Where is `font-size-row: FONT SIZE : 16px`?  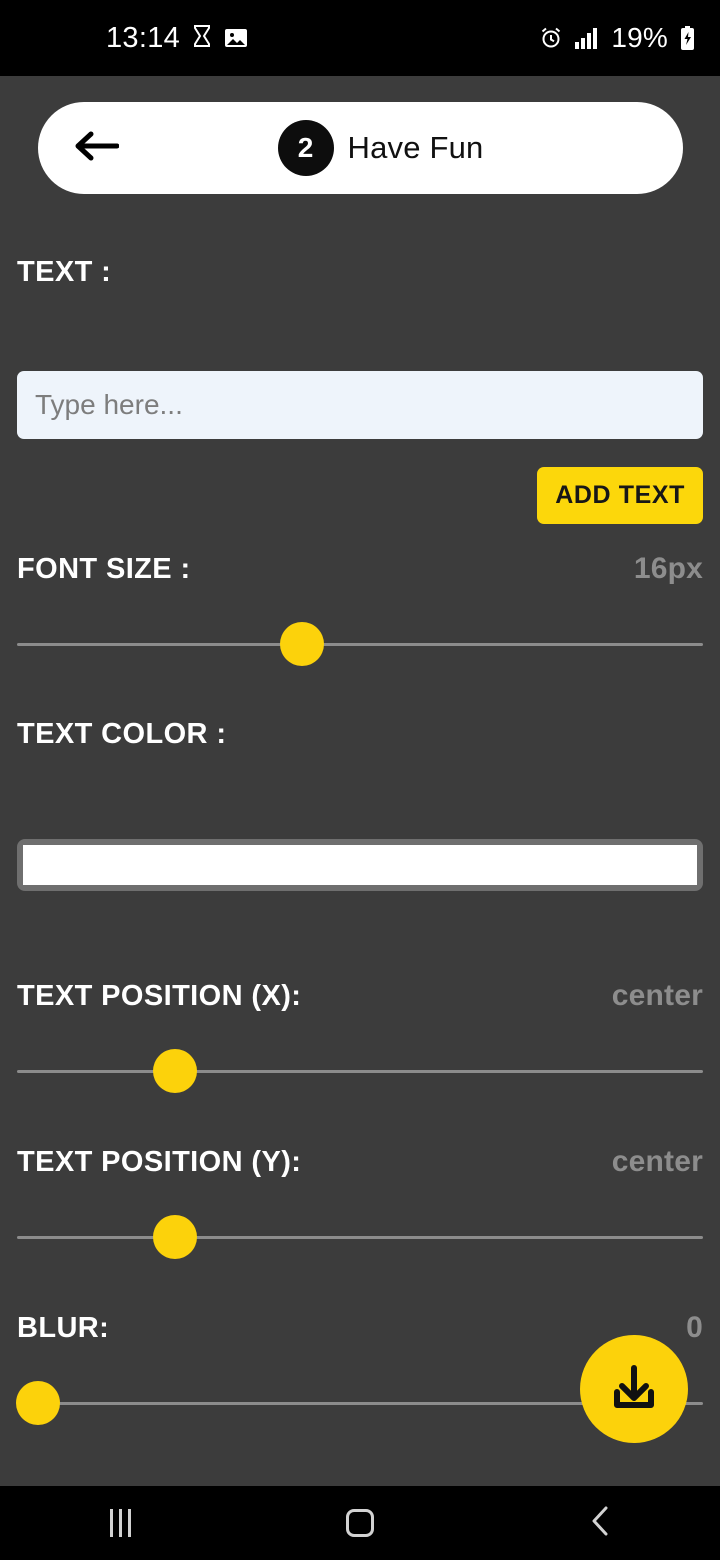
font-size-row: FONT SIZE : 16px is located at coordinates (360, 569).